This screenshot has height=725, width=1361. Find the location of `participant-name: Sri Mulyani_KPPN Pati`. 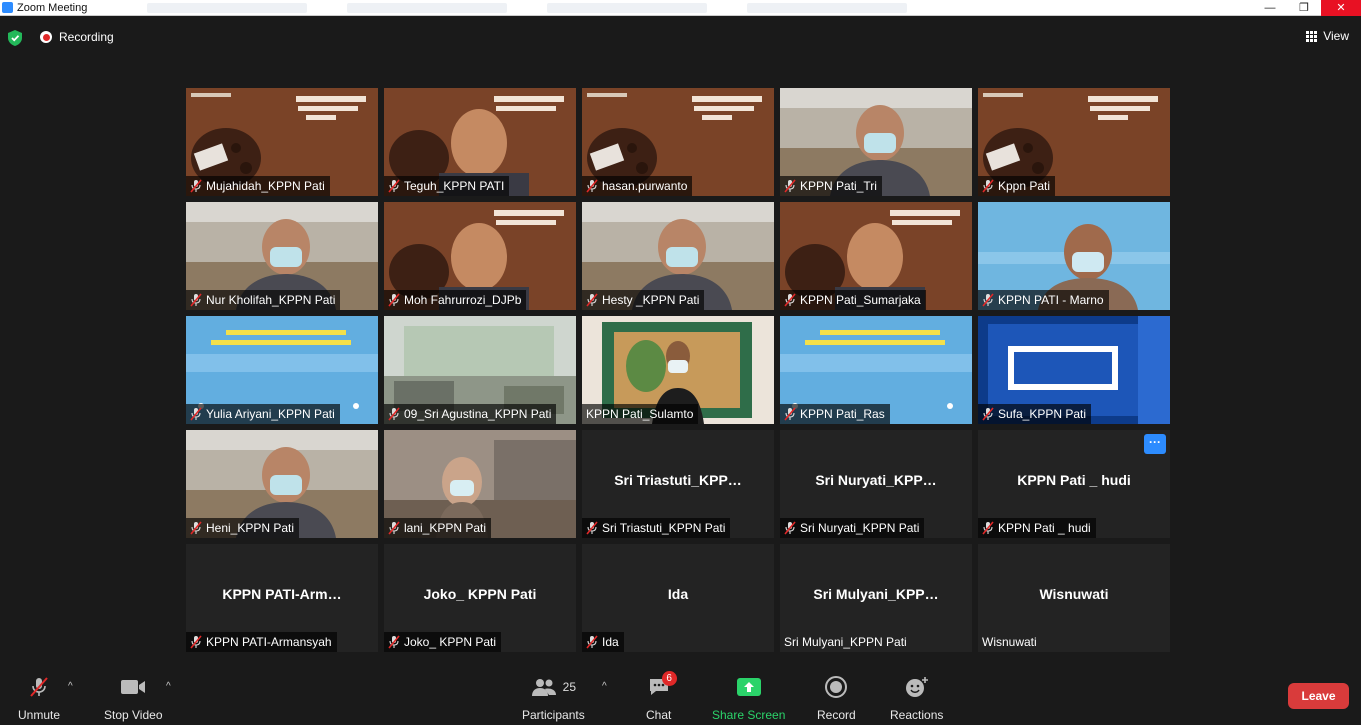

participant-name: Sri Mulyani_KPPN Pati is located at coordinates (845, 642).